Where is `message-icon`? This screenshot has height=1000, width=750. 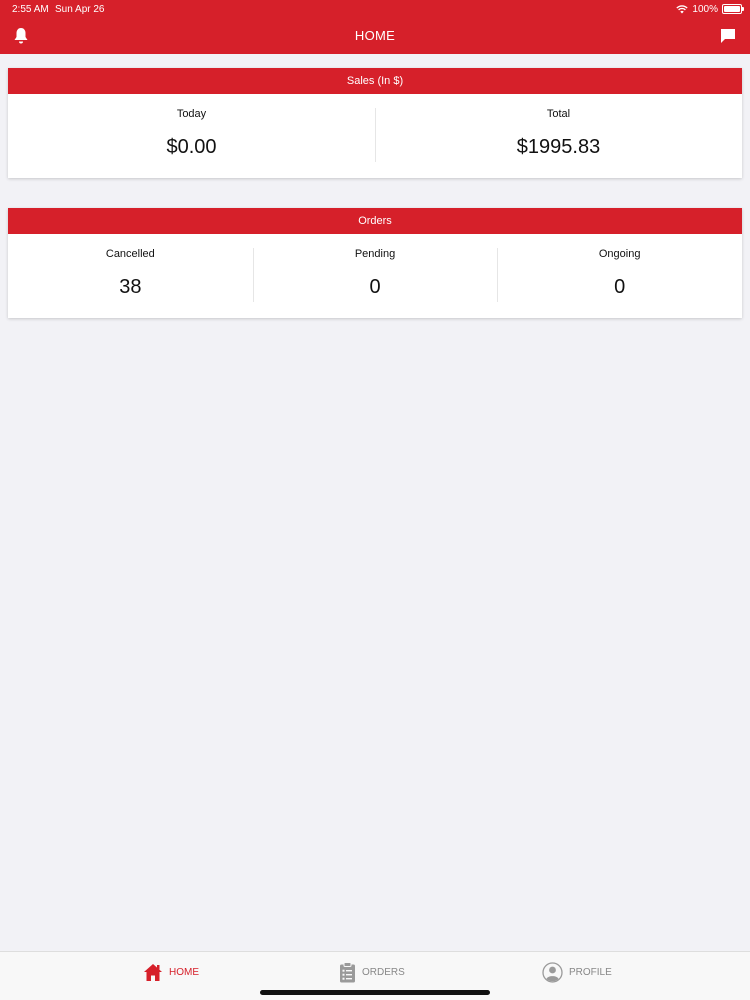 message-icon is located at coordinates (728, 36).